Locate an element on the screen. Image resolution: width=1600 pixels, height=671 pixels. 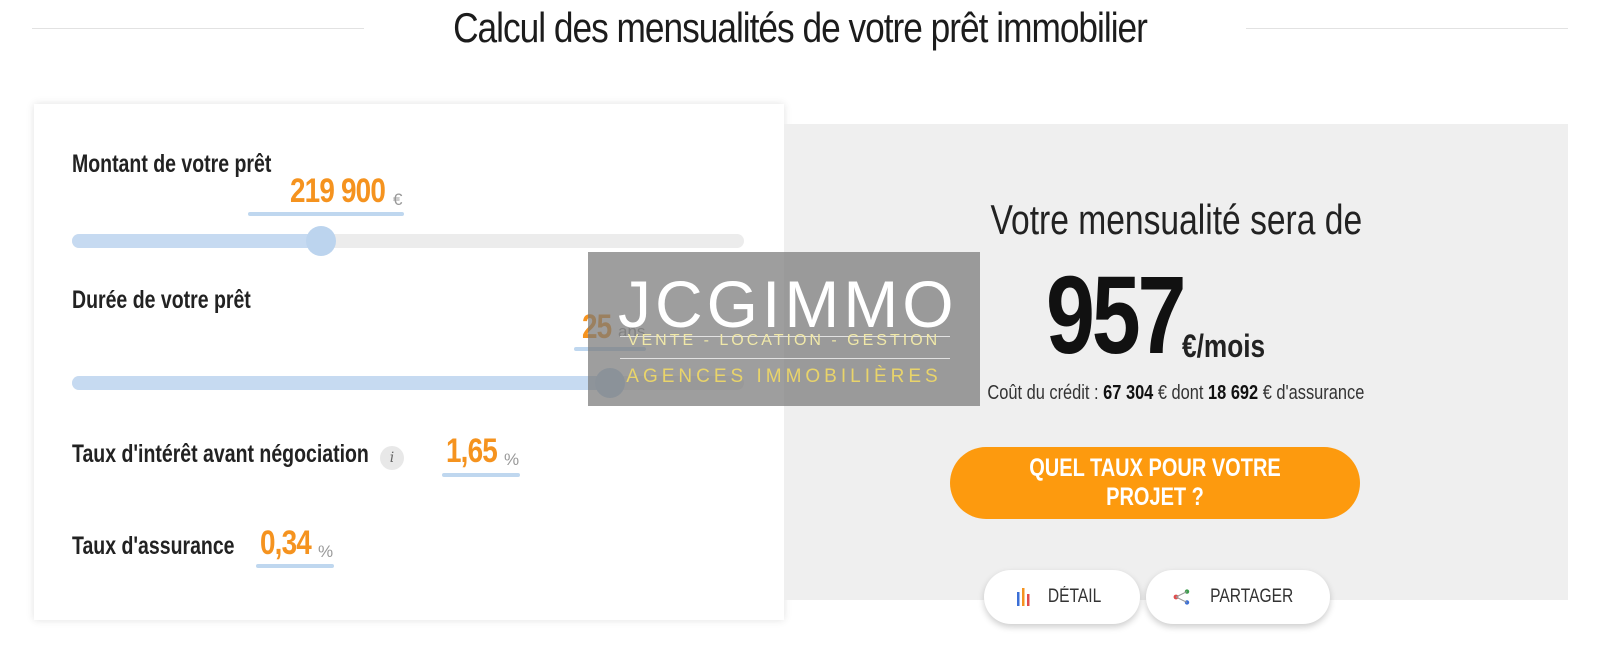
interest-value-field: 1,65 % is located at coordinates (486, 452).